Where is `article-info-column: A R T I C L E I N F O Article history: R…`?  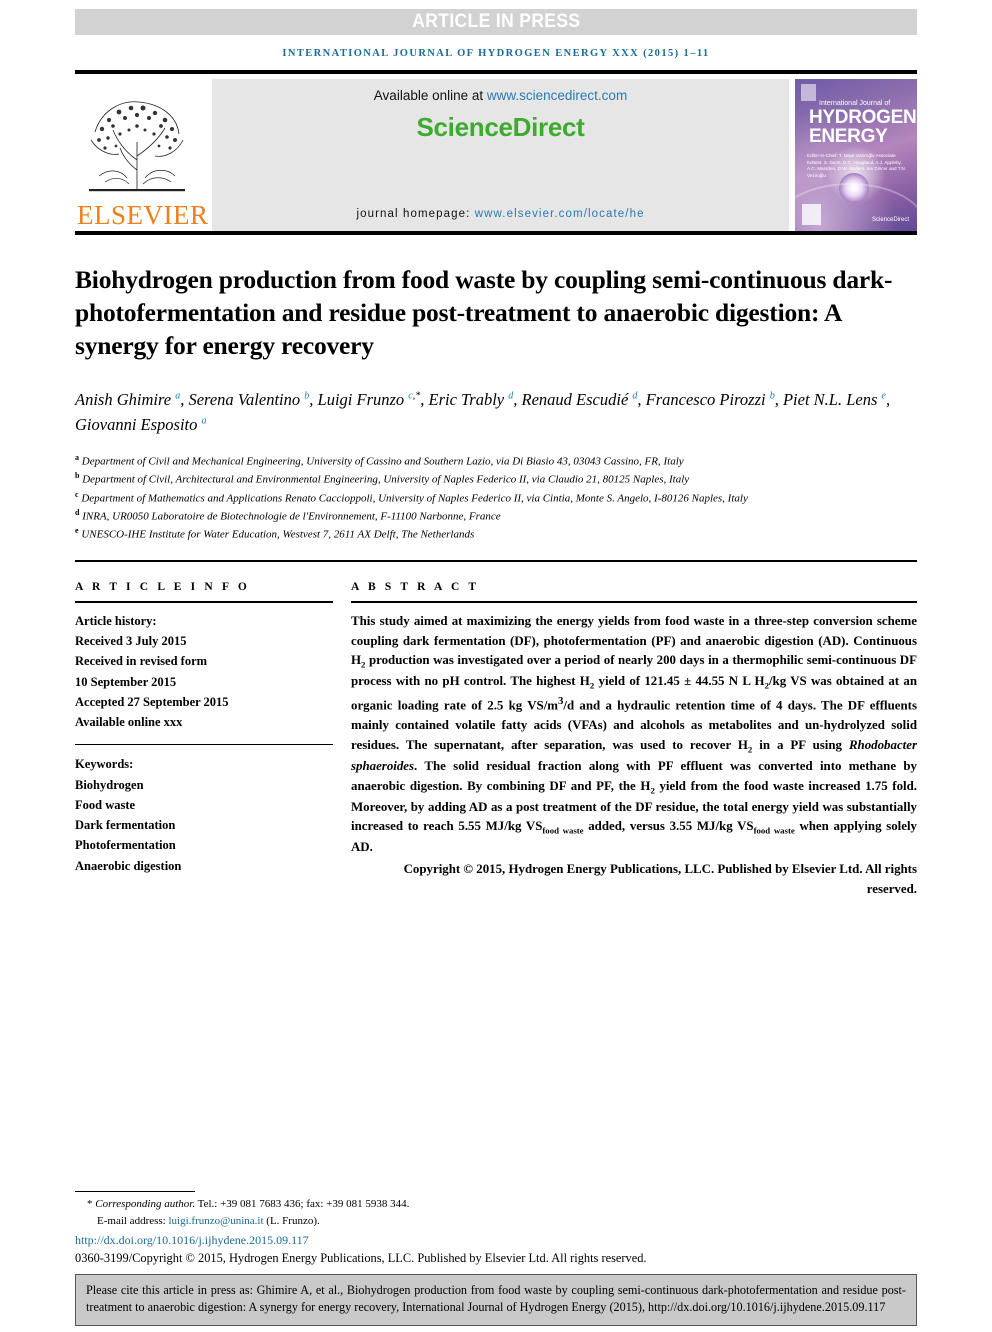
article-info-column: A R T I C L E I N F O Article history: R… is located at coordinates (204, 740).